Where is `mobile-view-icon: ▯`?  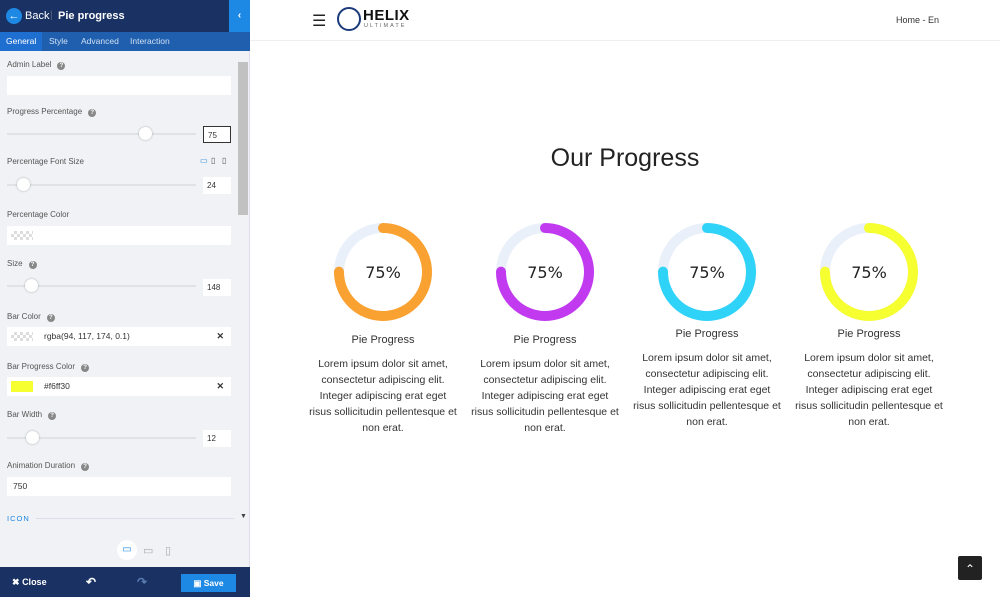
mobile-view-icon: ▯ is located at coordinates (168, 550).